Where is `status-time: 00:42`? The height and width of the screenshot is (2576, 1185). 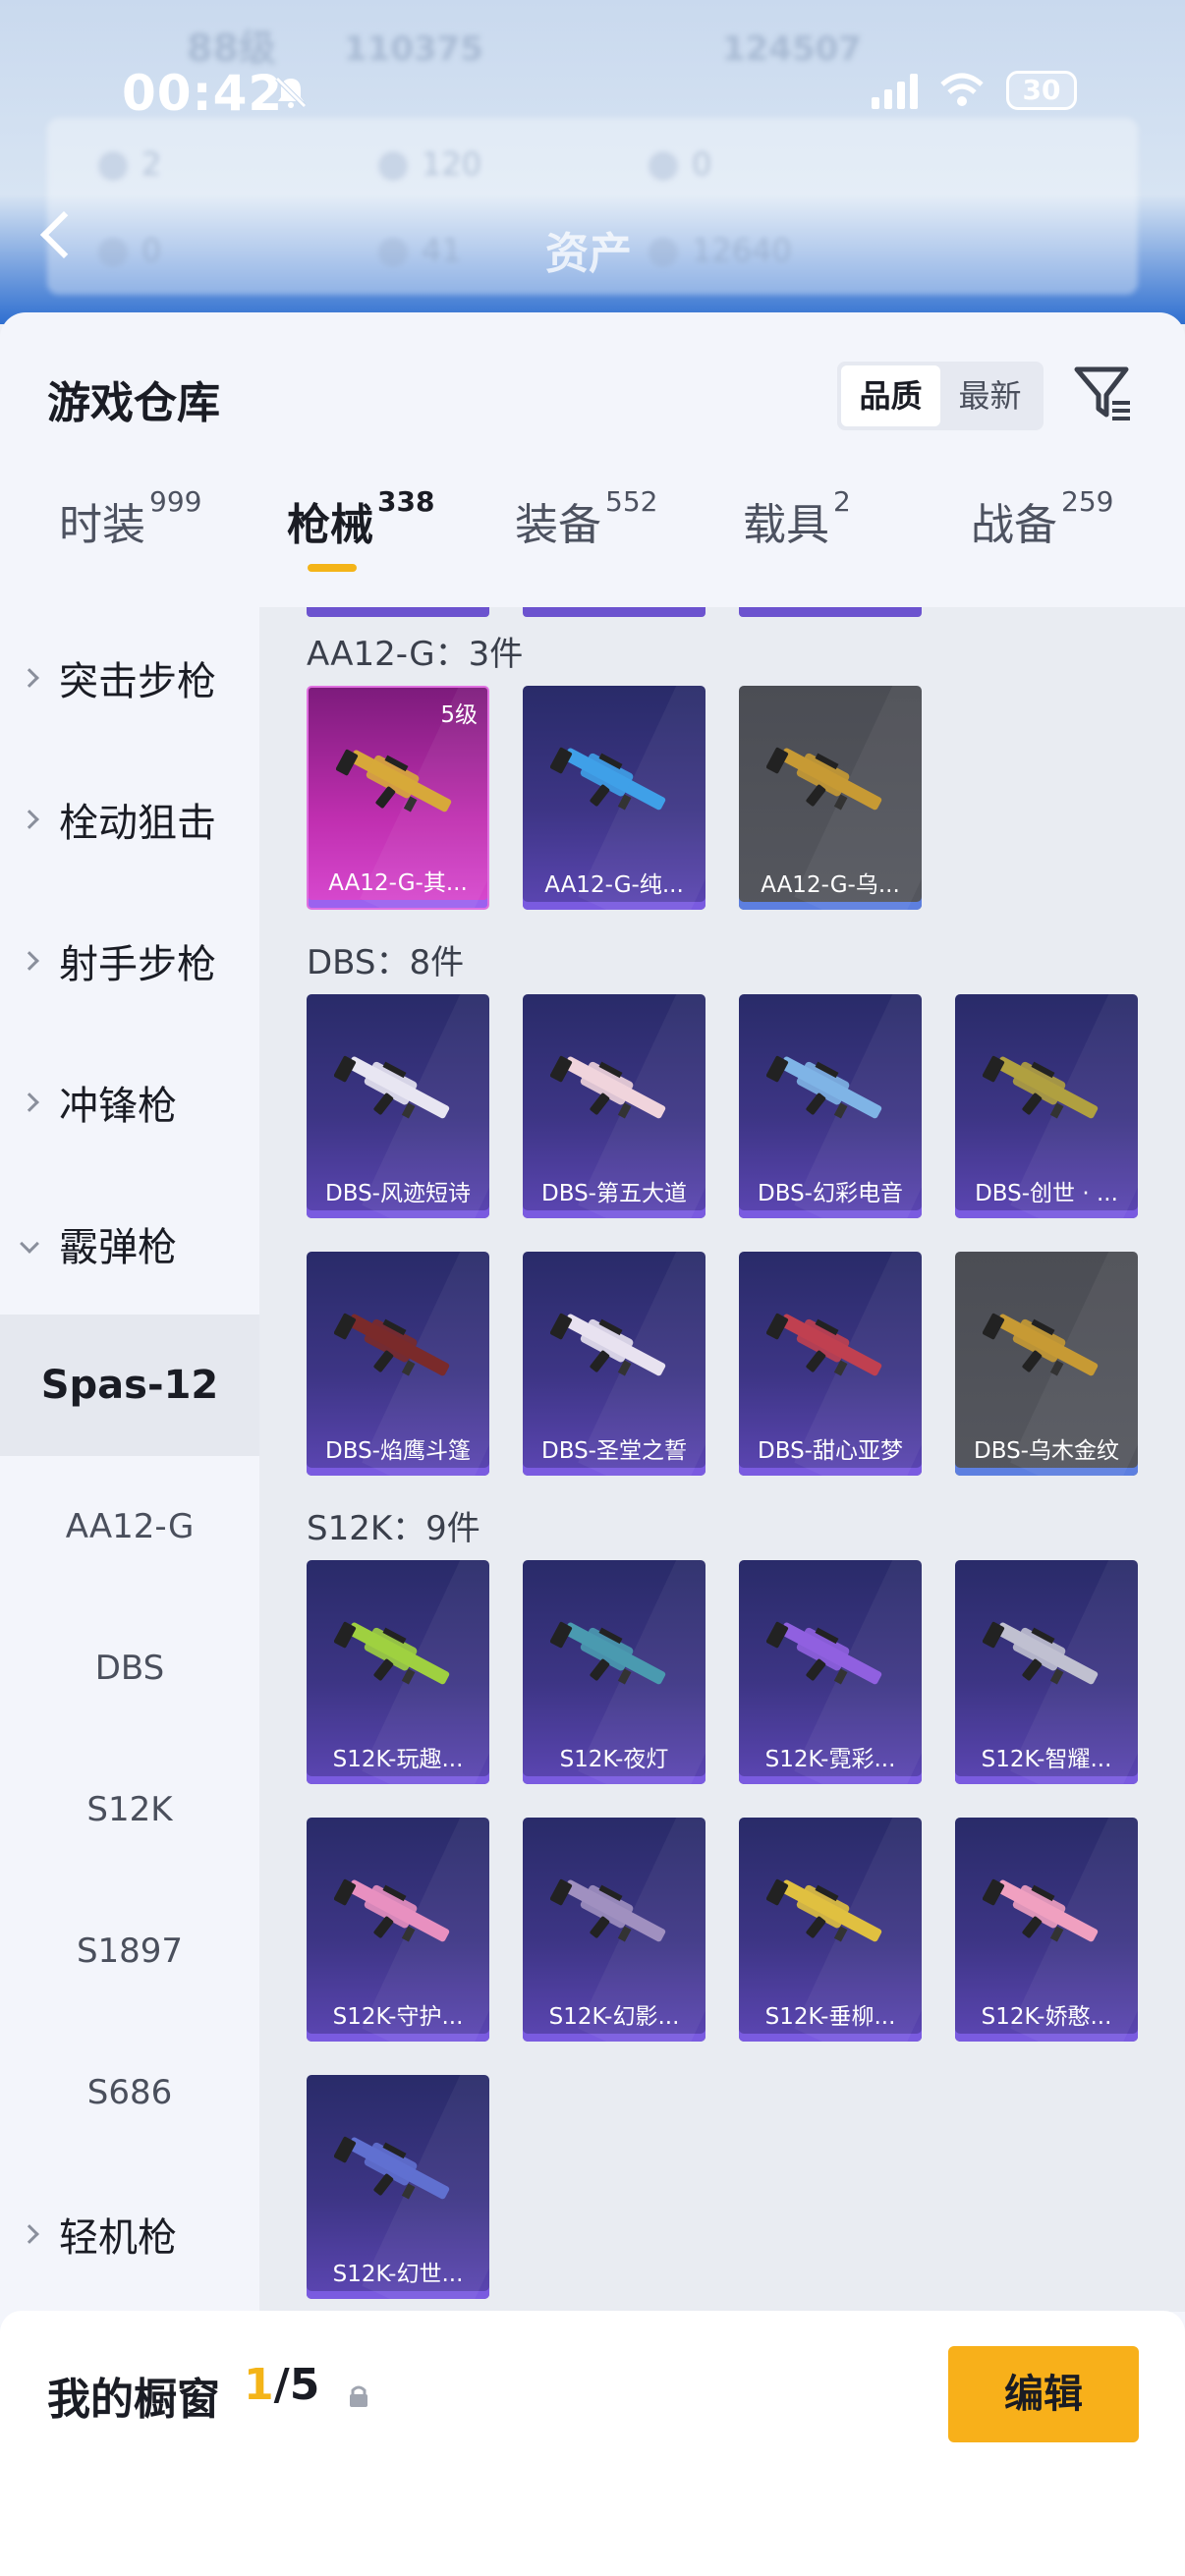
status-time: 00:42 is located at coordinates (203, 93).